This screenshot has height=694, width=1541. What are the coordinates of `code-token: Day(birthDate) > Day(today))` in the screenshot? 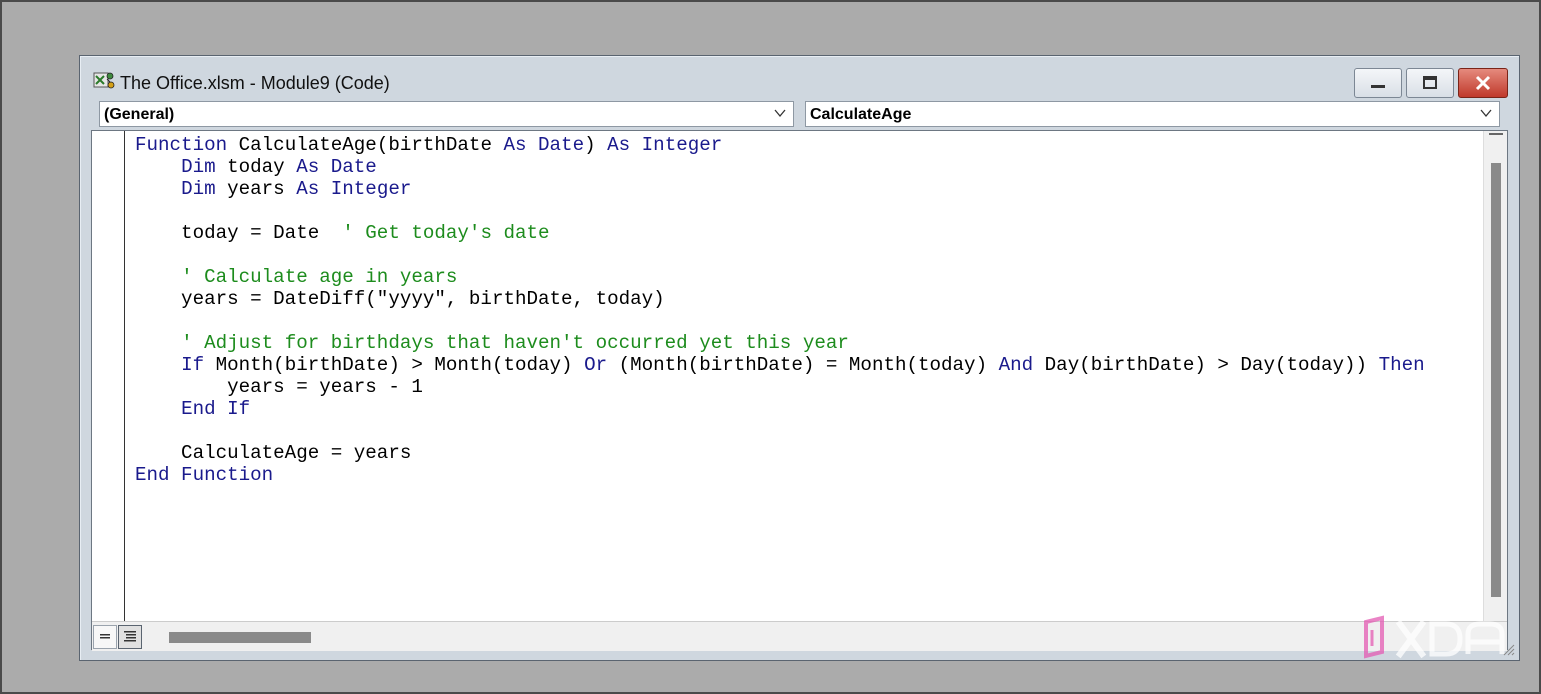 It's located at (1211, 365).